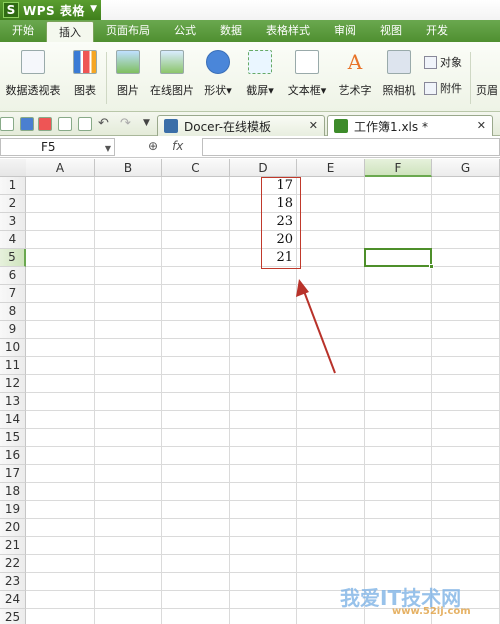  I want to click on fx-icon: fx, so click(177, 146).